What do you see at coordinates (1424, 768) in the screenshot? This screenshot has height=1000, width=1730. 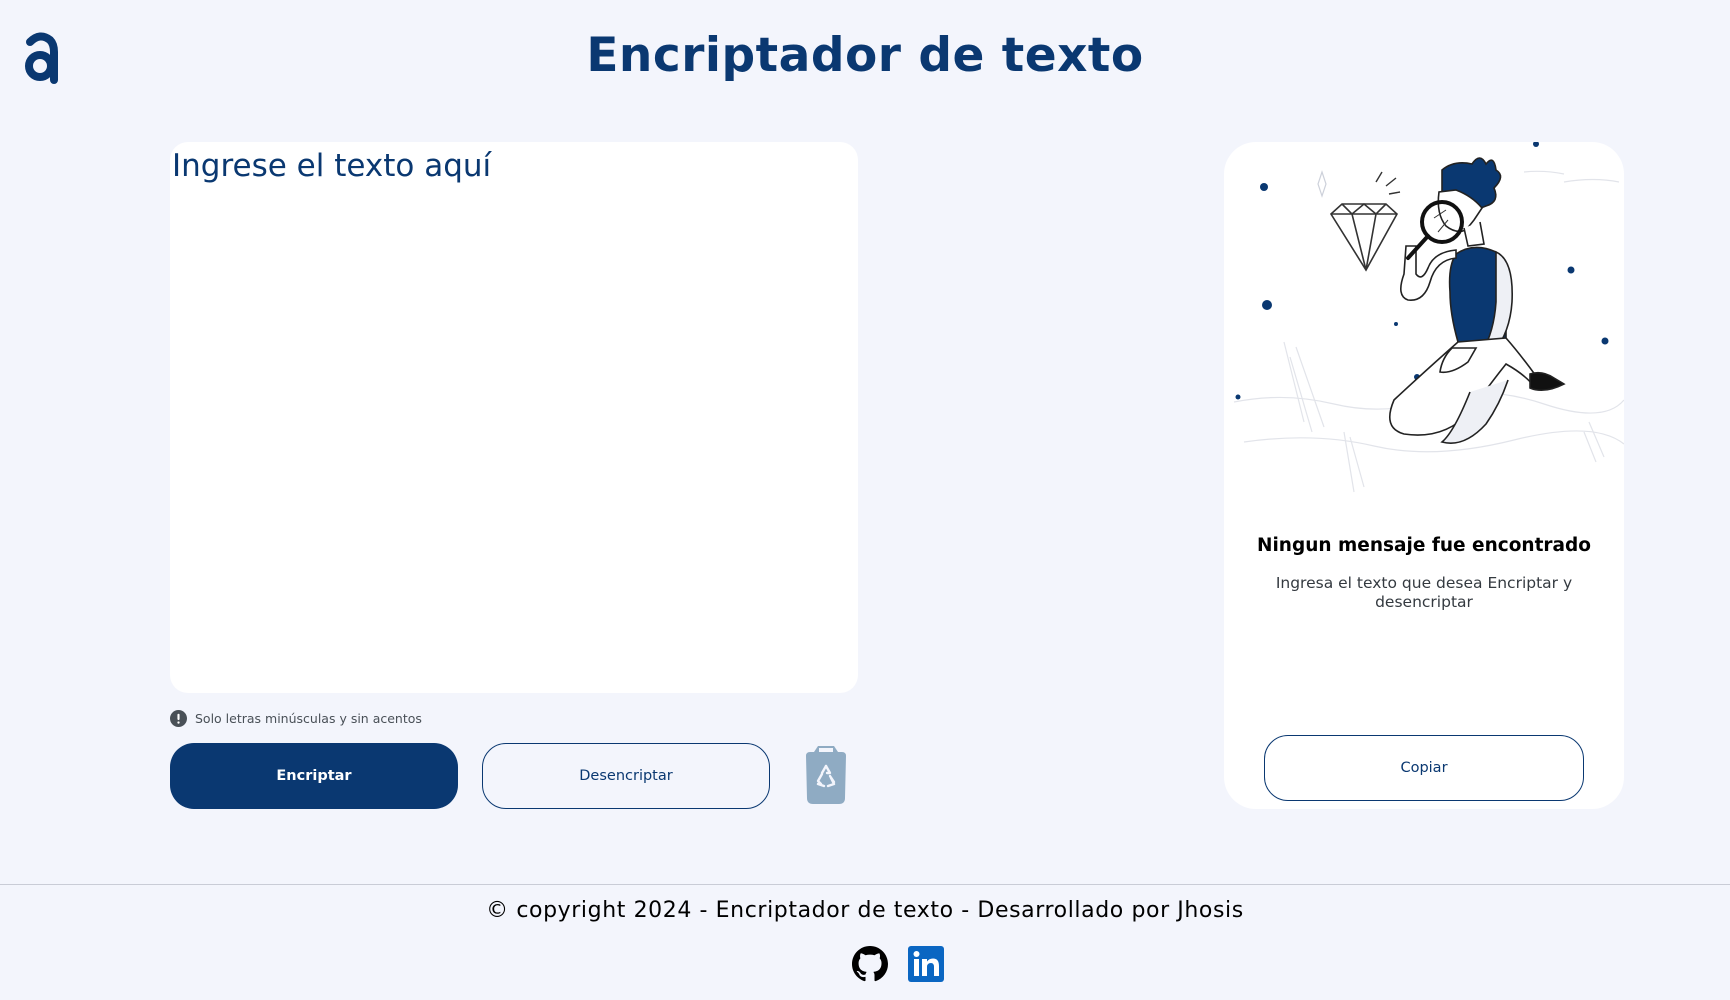 I see `copy-button: Copiar` at bounding box center [1424, 768].